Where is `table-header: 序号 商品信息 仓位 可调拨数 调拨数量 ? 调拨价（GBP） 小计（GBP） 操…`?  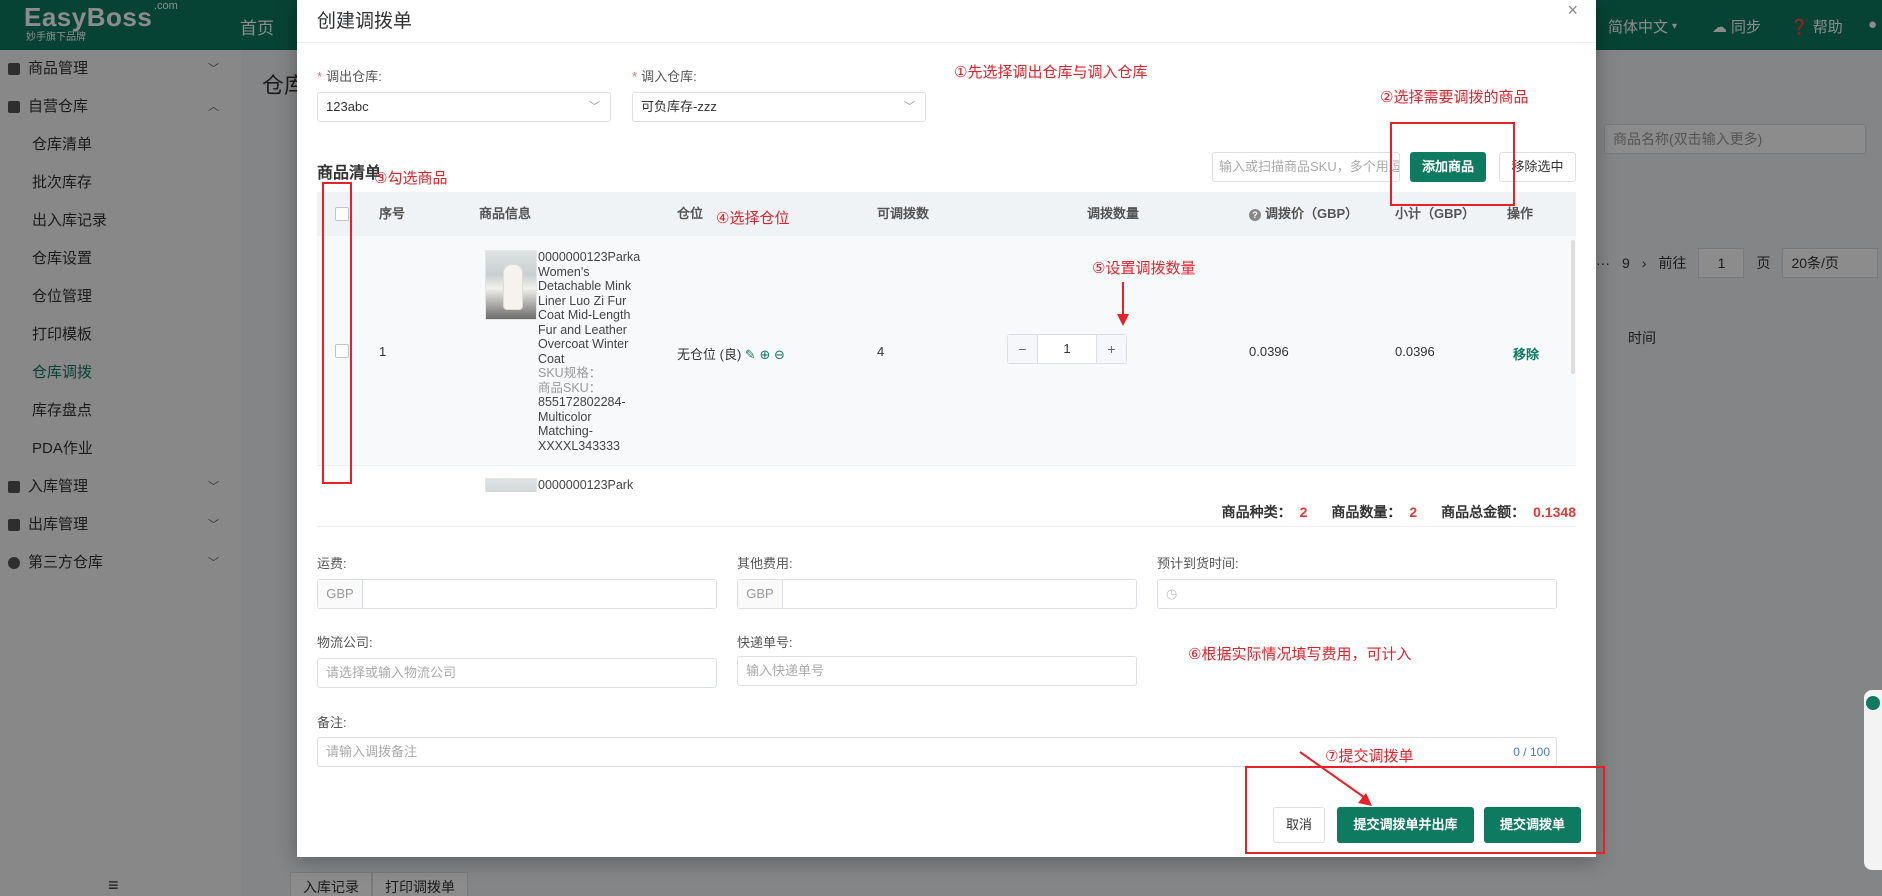
table-header: 序号 商品信息 仓位 可调拨数 调拨数量 ? 调拨价（GBP） 小计（GBP） 操… is located at coordinates (946, 214).